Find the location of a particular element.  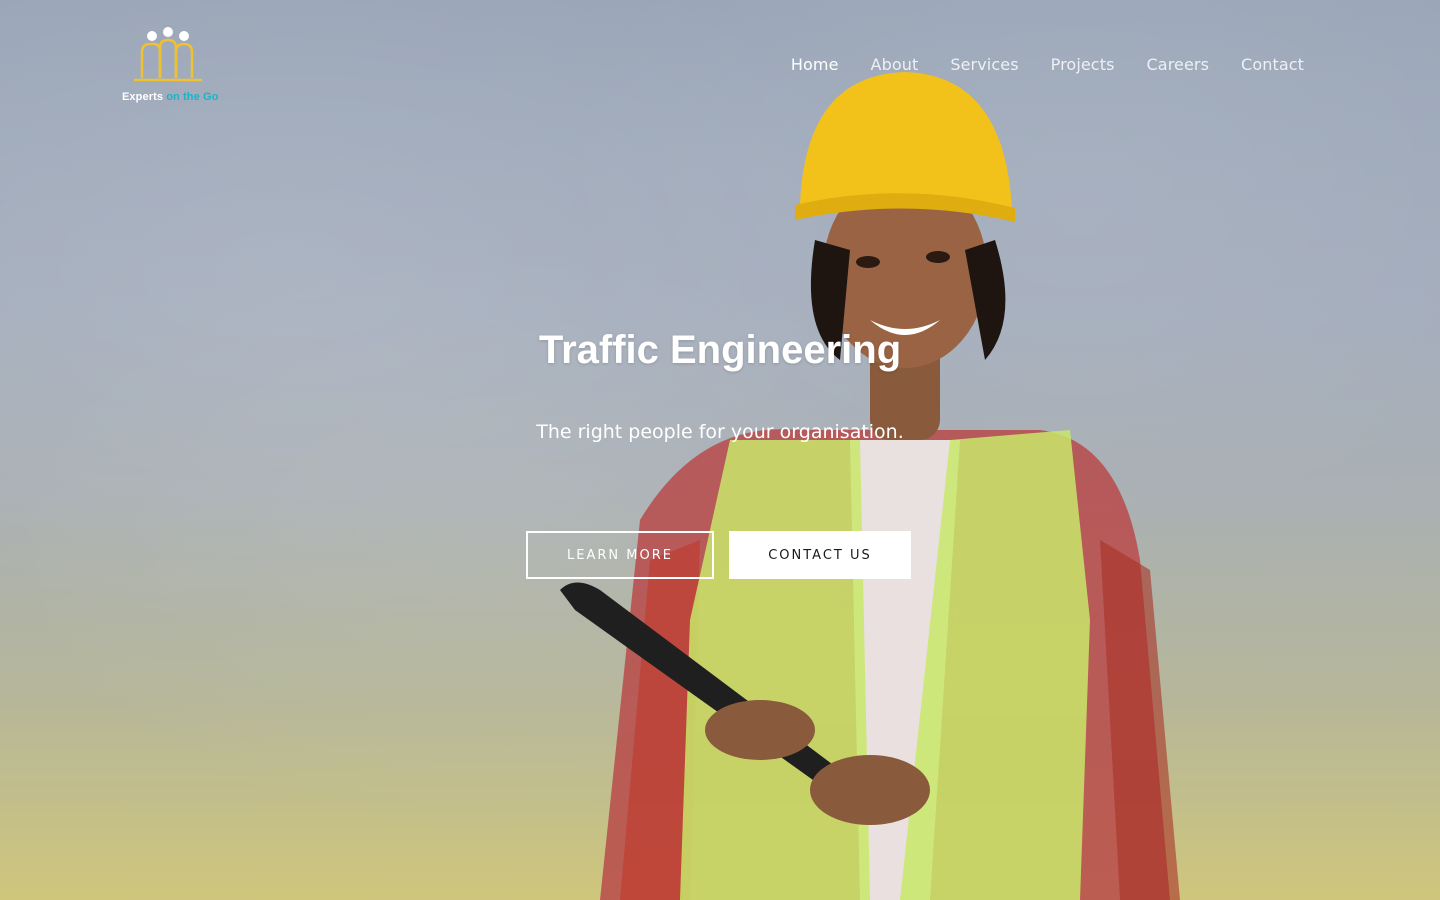

nav-contact: Contact is located at coordinates (1272, 64).